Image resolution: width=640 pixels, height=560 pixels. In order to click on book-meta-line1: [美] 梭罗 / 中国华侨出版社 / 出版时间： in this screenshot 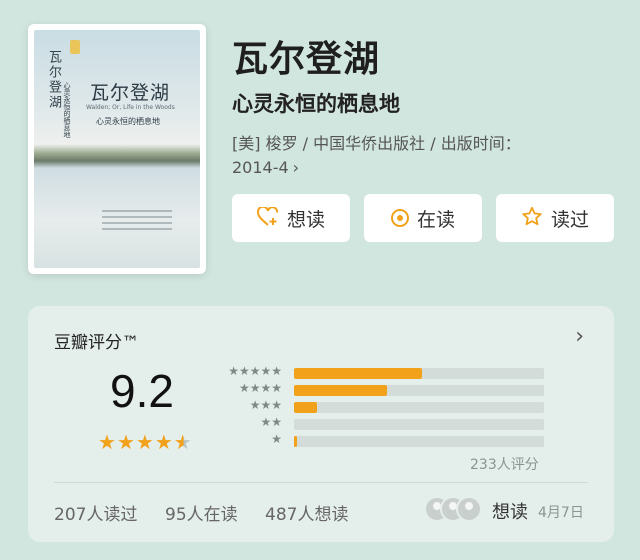, I will do `click(376, 143)`.